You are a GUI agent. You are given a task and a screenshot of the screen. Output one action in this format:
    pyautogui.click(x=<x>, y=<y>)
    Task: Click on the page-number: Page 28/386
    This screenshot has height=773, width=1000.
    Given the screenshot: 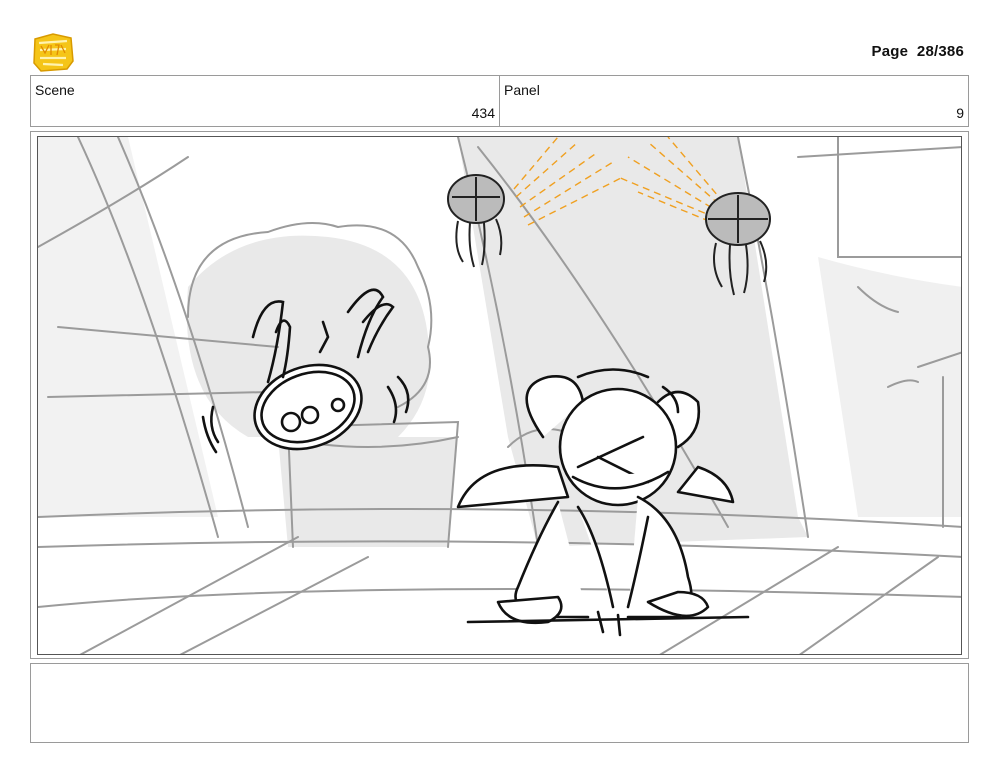 What is the action you would take?
    pyautogui.click(x=918, y=51)
    